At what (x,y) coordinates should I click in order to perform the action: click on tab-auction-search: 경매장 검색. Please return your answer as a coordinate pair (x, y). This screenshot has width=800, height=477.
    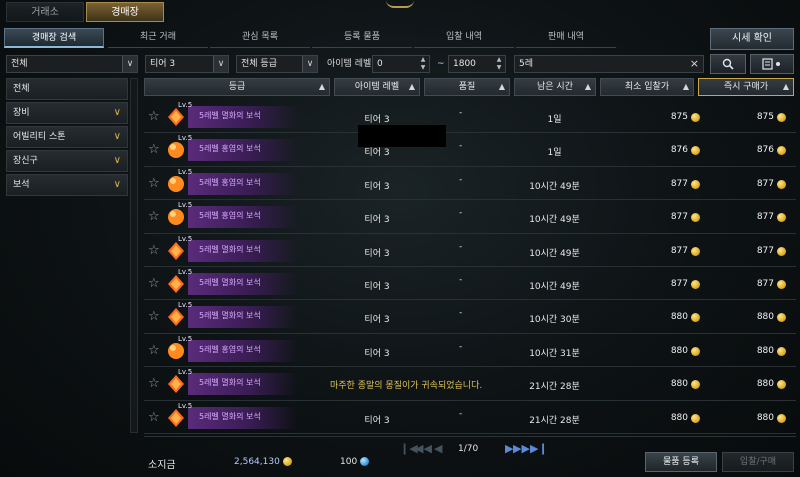
    Looking at the image, I should click on (54, 38).